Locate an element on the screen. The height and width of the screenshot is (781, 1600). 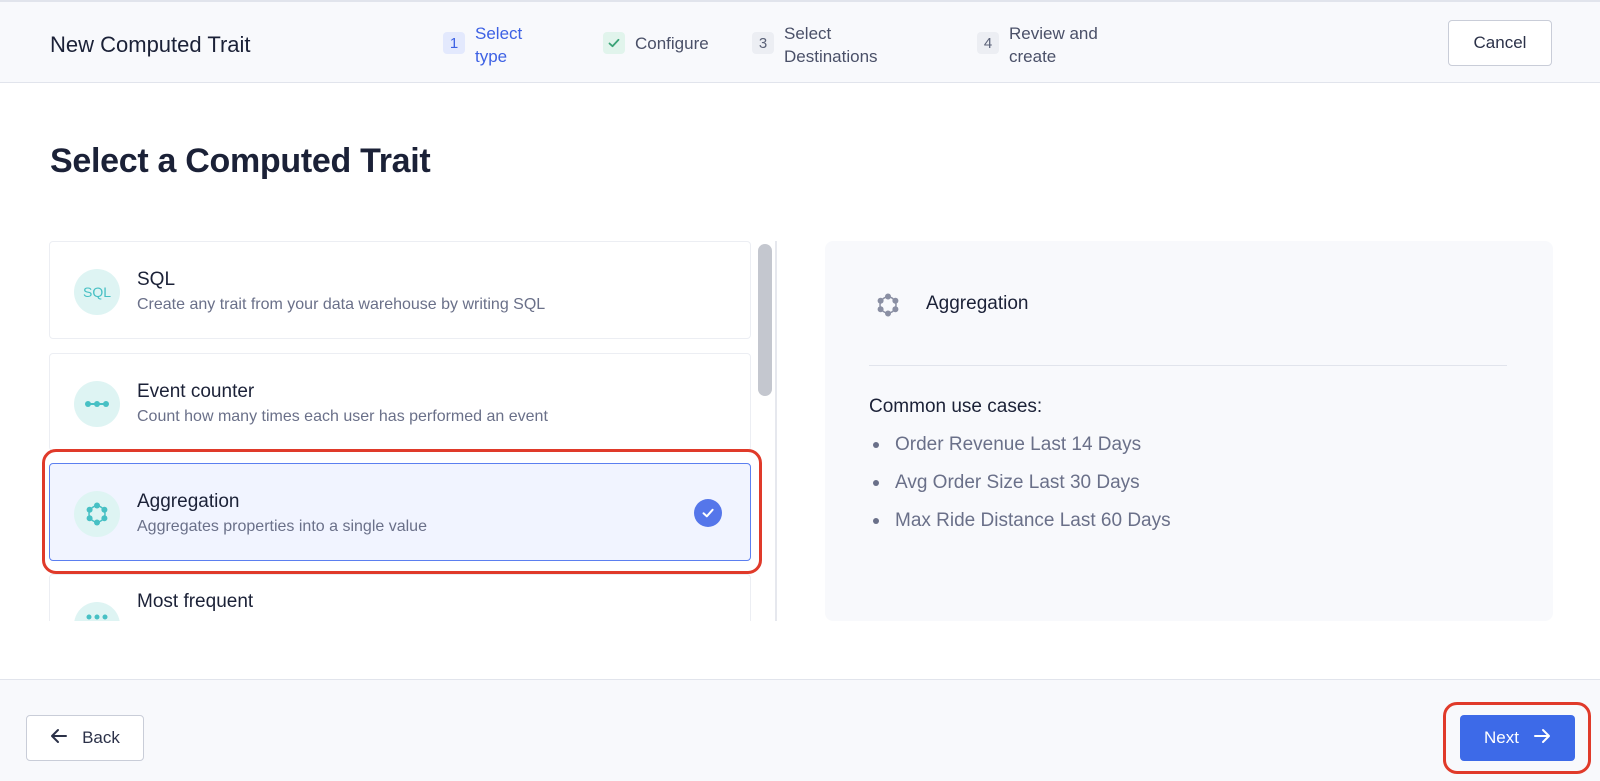
step-configure: Configure is located at coordinates (656, 38).